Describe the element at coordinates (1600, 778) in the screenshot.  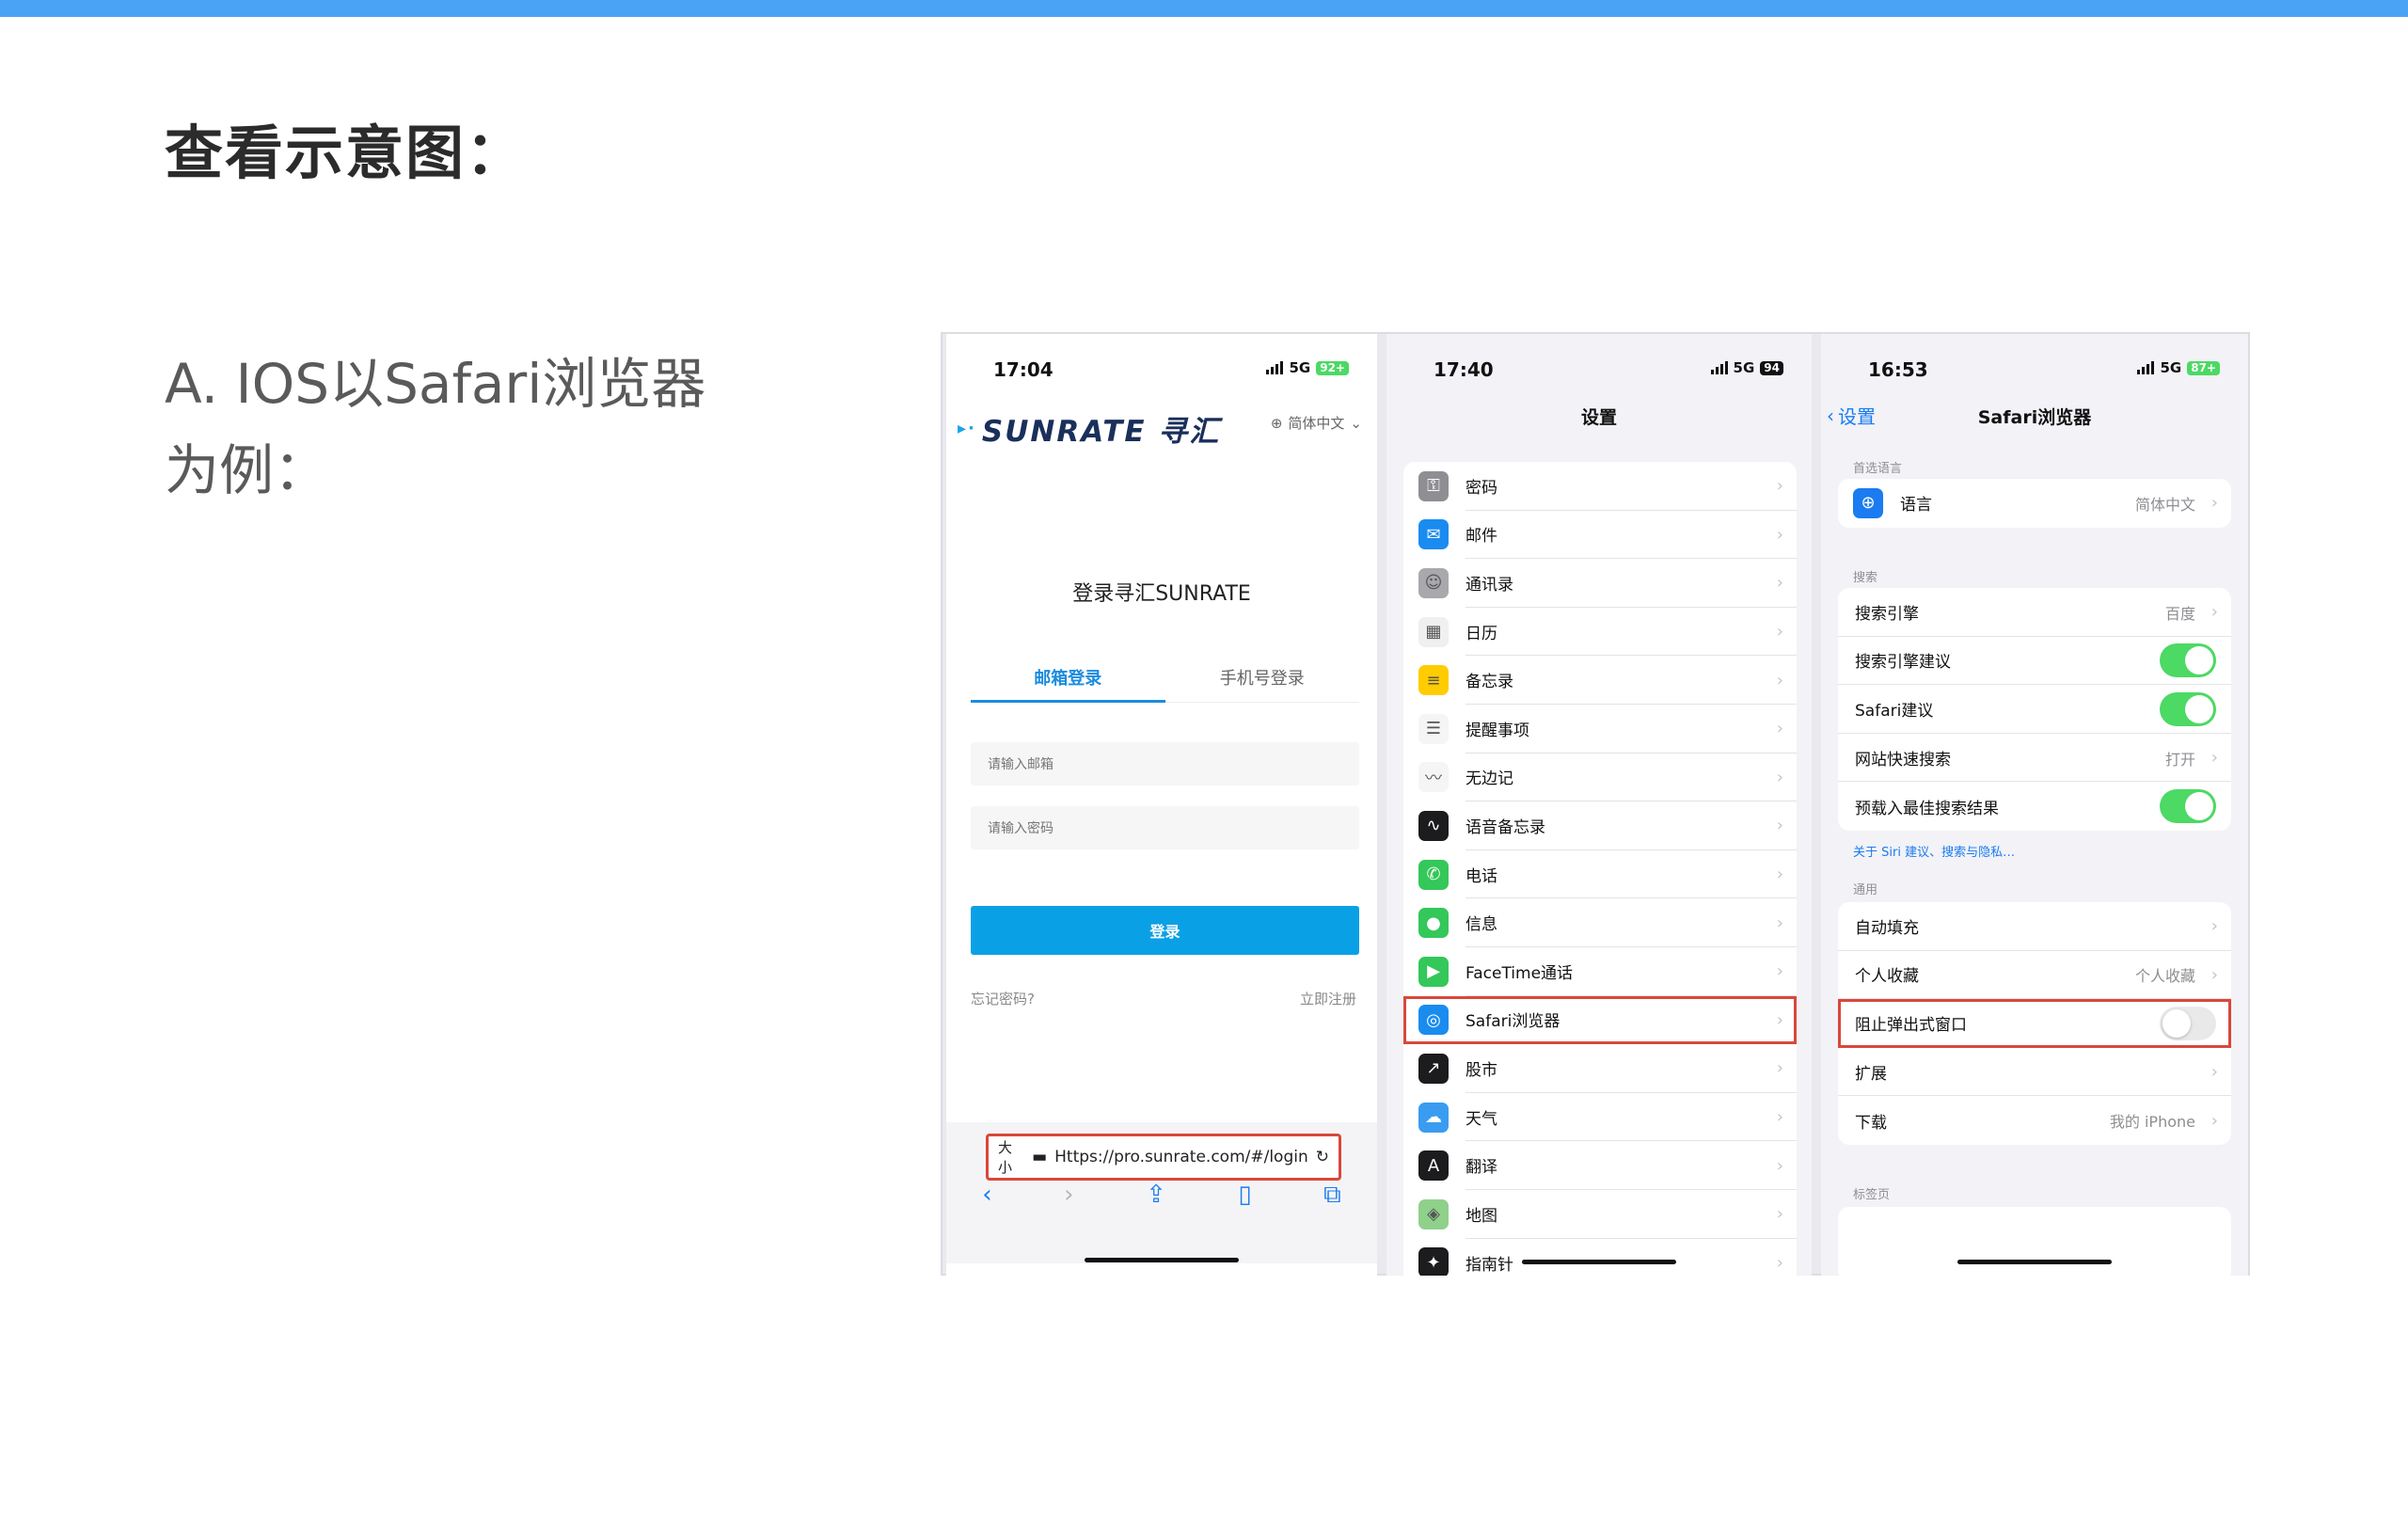
I see `settings-row: 〰无边记 ›` at that location.